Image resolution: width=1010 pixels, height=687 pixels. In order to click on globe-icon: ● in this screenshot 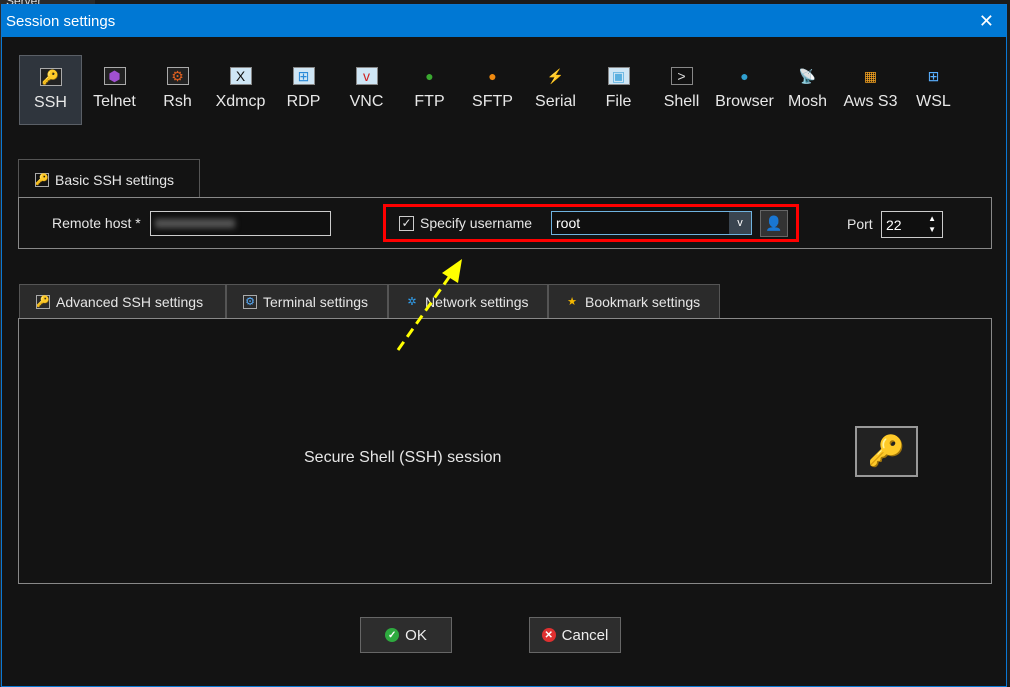, I will do `click(744, 76)`.